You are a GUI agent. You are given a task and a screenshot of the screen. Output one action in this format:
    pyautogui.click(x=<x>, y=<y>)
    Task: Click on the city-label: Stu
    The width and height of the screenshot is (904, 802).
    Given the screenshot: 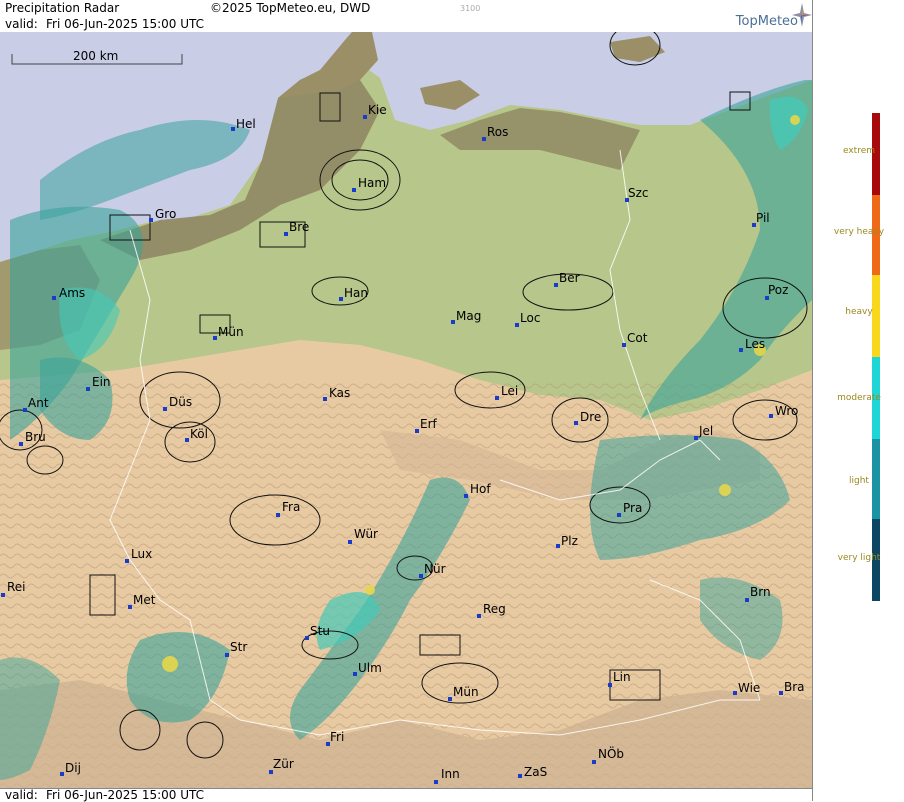 What is the action you would take?
    pyautogui.click(x=320, y=631)
    